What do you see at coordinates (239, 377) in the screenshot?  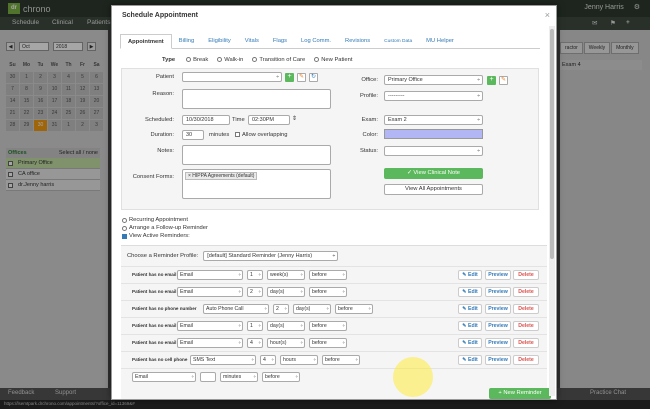 I see `reminder-unit-select: minutes ÷` at bounding box center [239, 377].